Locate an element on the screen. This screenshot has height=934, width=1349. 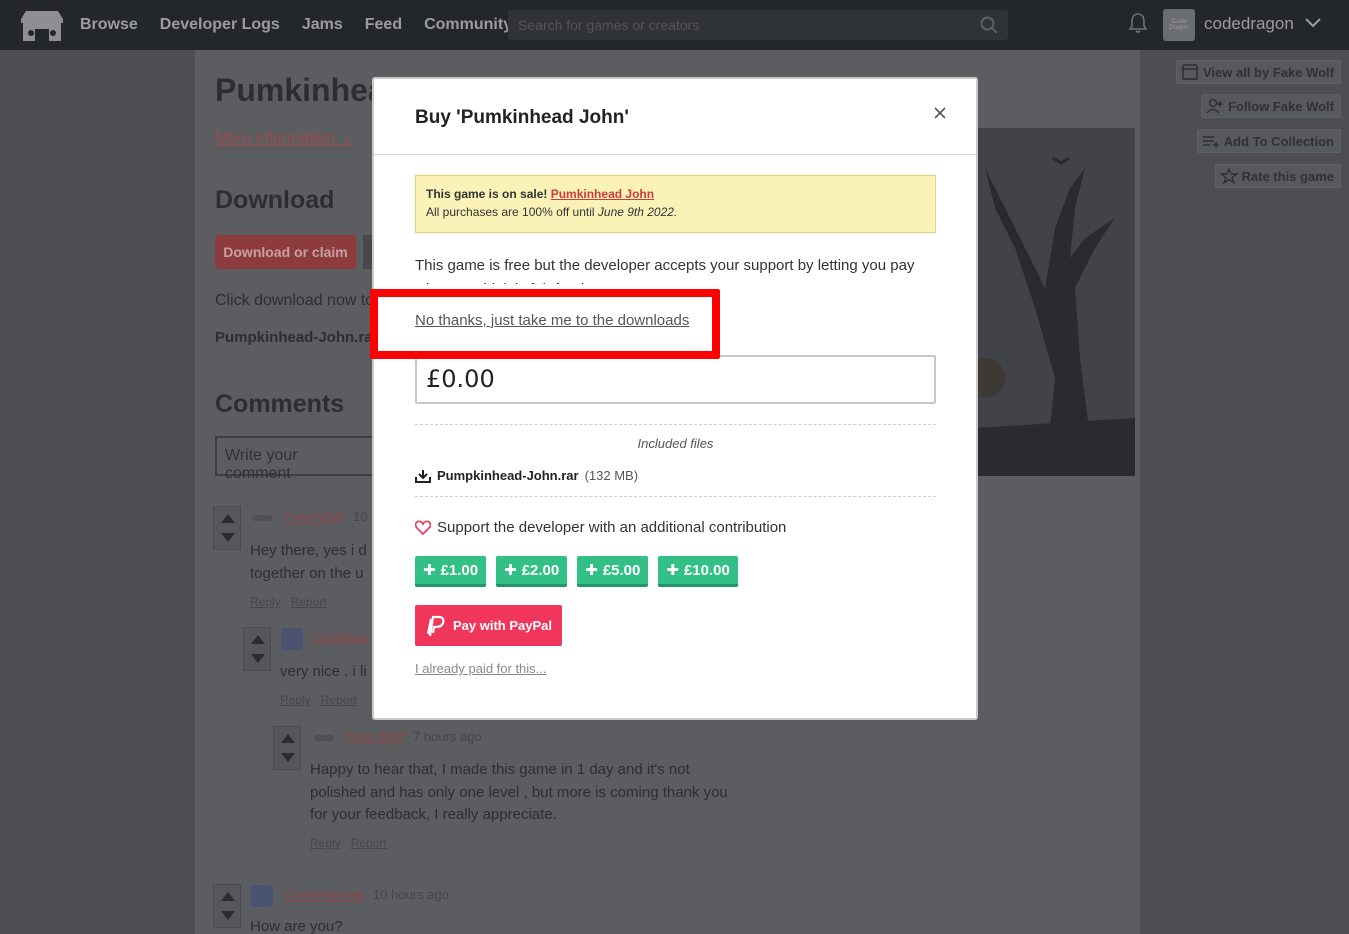
comments-heading: Comments is located at coordinates (280, 404).